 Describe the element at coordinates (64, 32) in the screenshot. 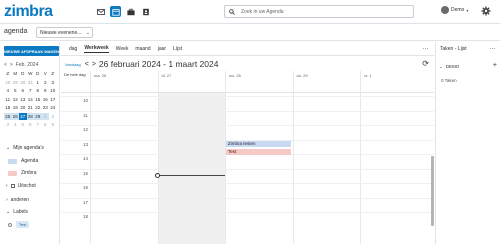

I see `new-item-dropdown: Nieuwe evenene... ⌄` at that location.